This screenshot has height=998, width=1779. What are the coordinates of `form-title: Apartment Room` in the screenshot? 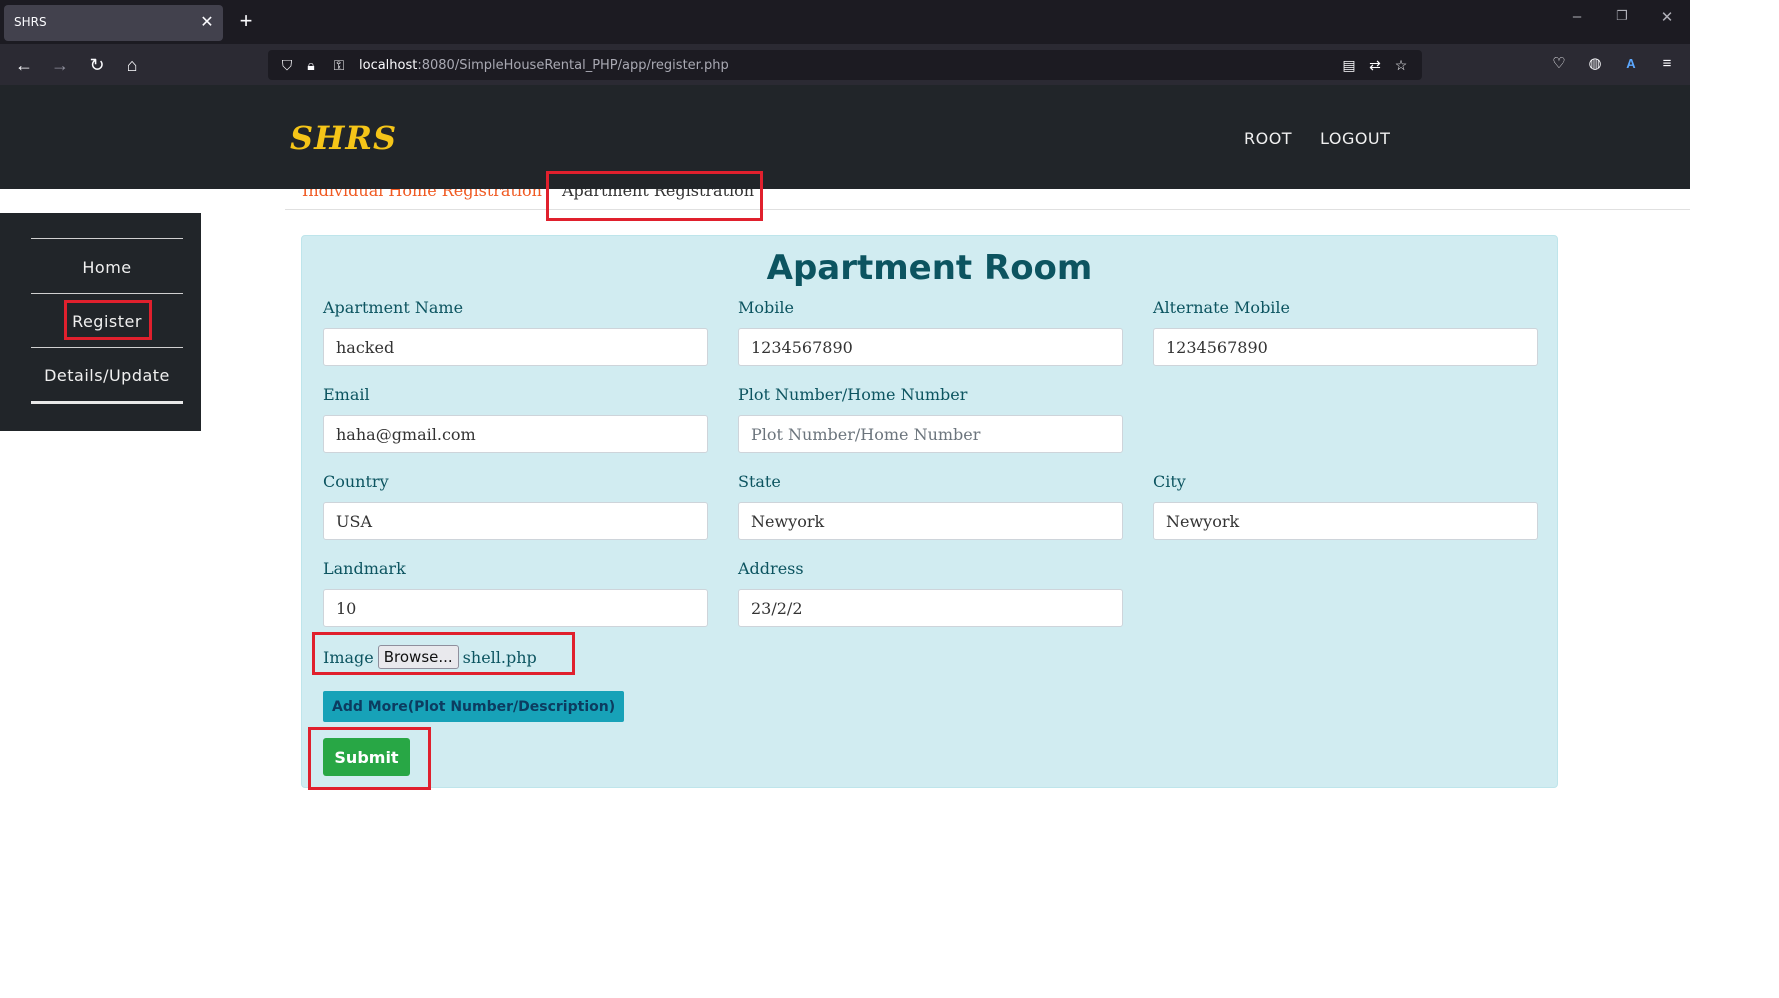 It's located at (929, 268).